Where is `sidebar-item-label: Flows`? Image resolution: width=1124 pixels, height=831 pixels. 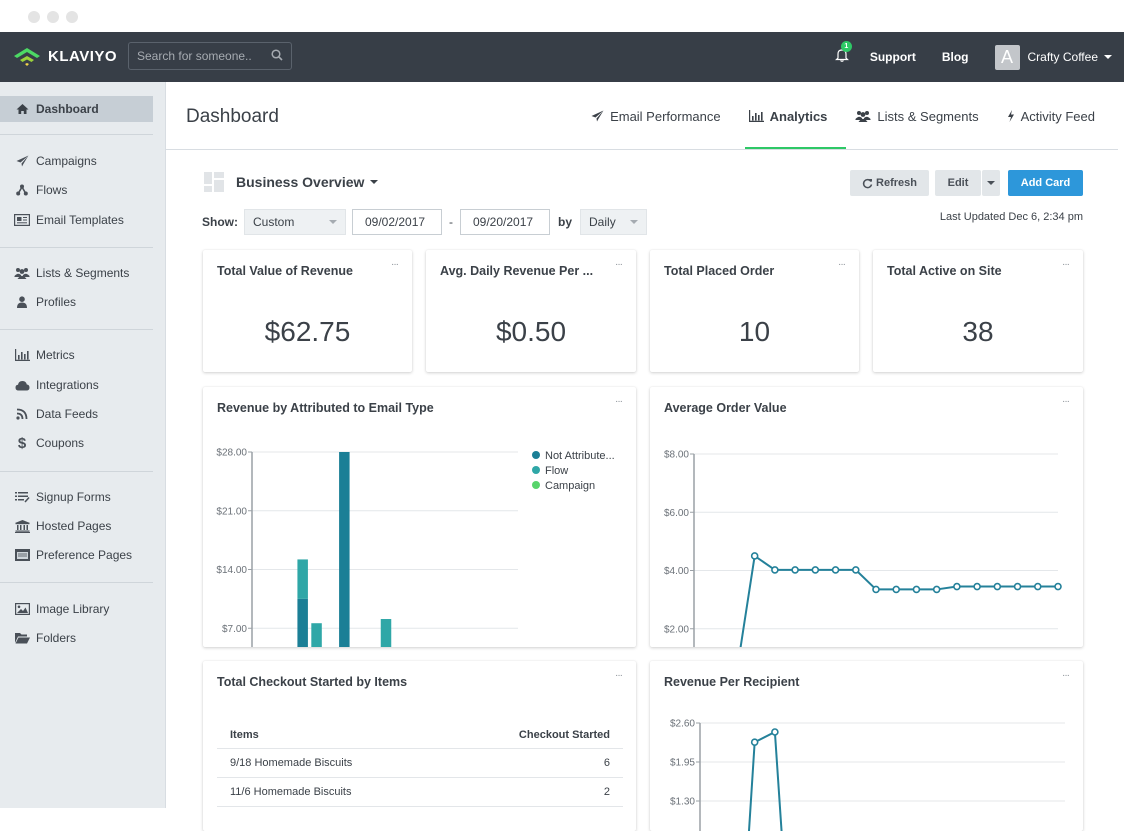 sidebar-item-label: Flows is located at coordinates (52, 190).